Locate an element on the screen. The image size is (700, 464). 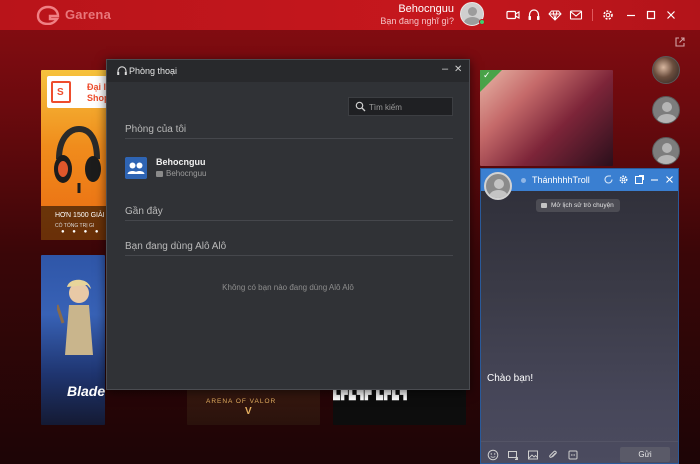
refresh-icon is located at coordinates (608, 179).